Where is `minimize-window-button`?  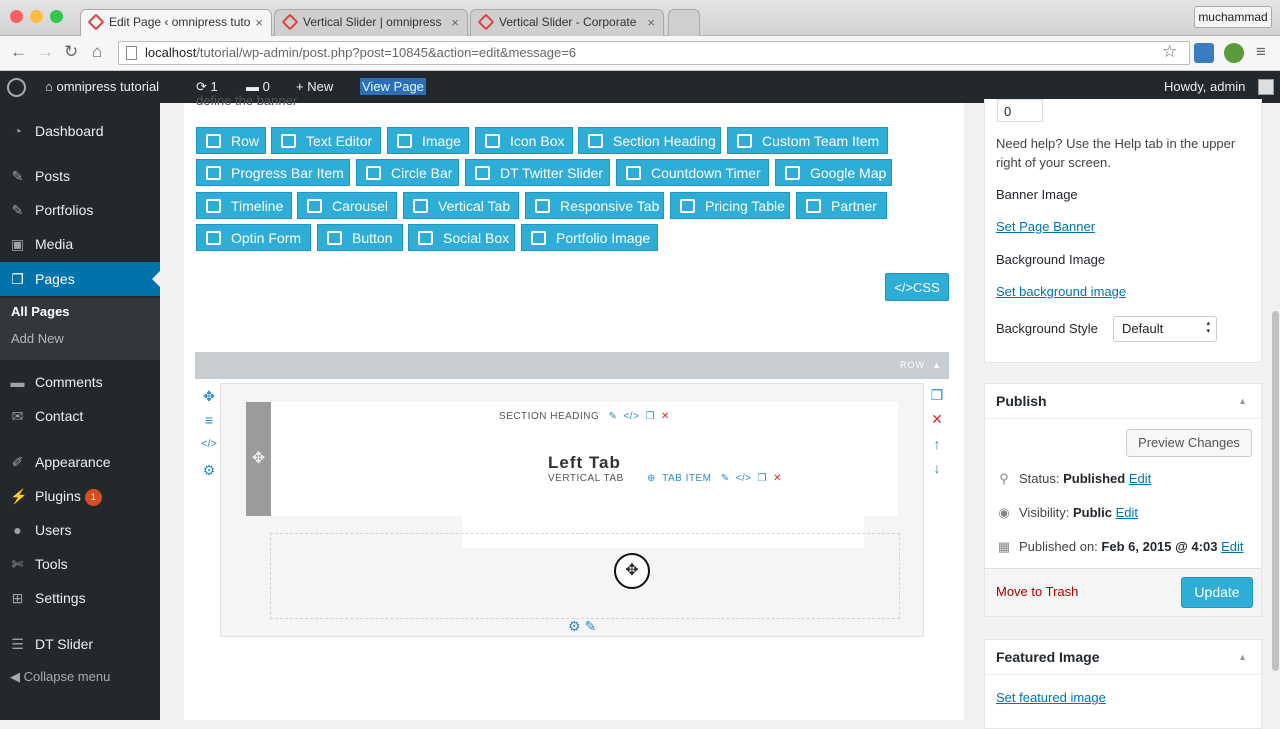
minimize-window-button is located at coordinates (36, 16).